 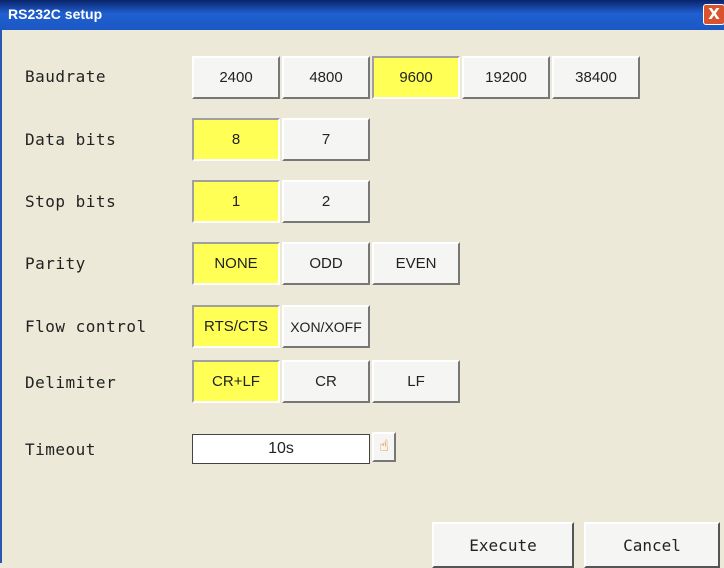 I want to click on baudrate-label: Baudrate, so click(x=66, y=76).